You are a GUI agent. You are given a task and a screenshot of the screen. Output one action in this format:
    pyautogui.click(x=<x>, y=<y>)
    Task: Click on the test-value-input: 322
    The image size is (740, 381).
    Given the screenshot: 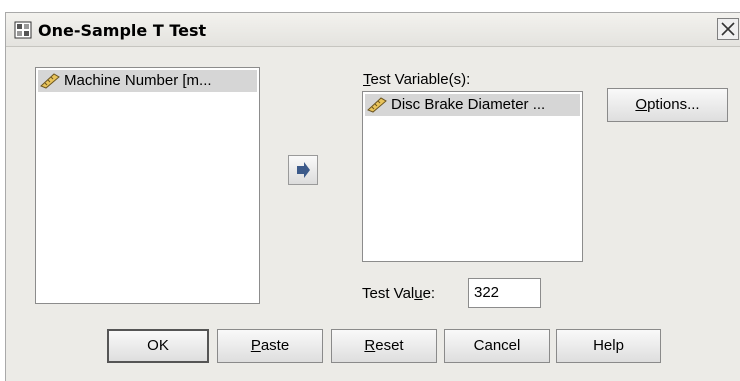 What is the action you would take?
    pyautogui.click(x=504, y=293)
    